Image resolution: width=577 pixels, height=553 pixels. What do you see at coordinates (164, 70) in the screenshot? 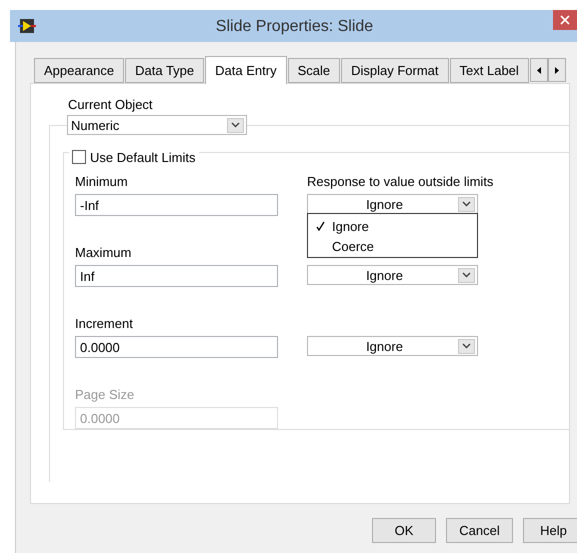
I see `tab: Data Type` at bounding box center [164, 70].